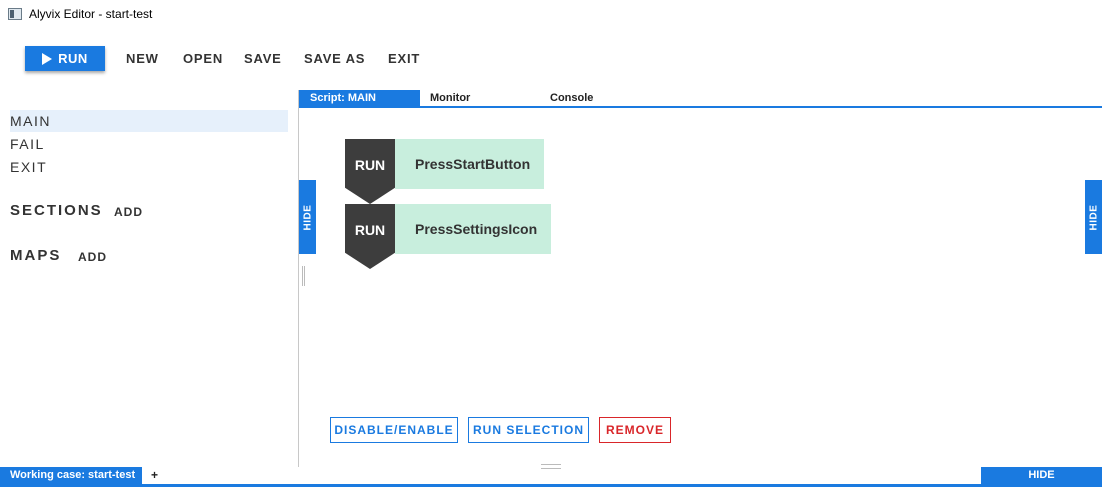 The image size is (1102, 487). Describe the element at coordinates (404, 58) in the screenshot. I see `exit-button: EXIT` at that location.